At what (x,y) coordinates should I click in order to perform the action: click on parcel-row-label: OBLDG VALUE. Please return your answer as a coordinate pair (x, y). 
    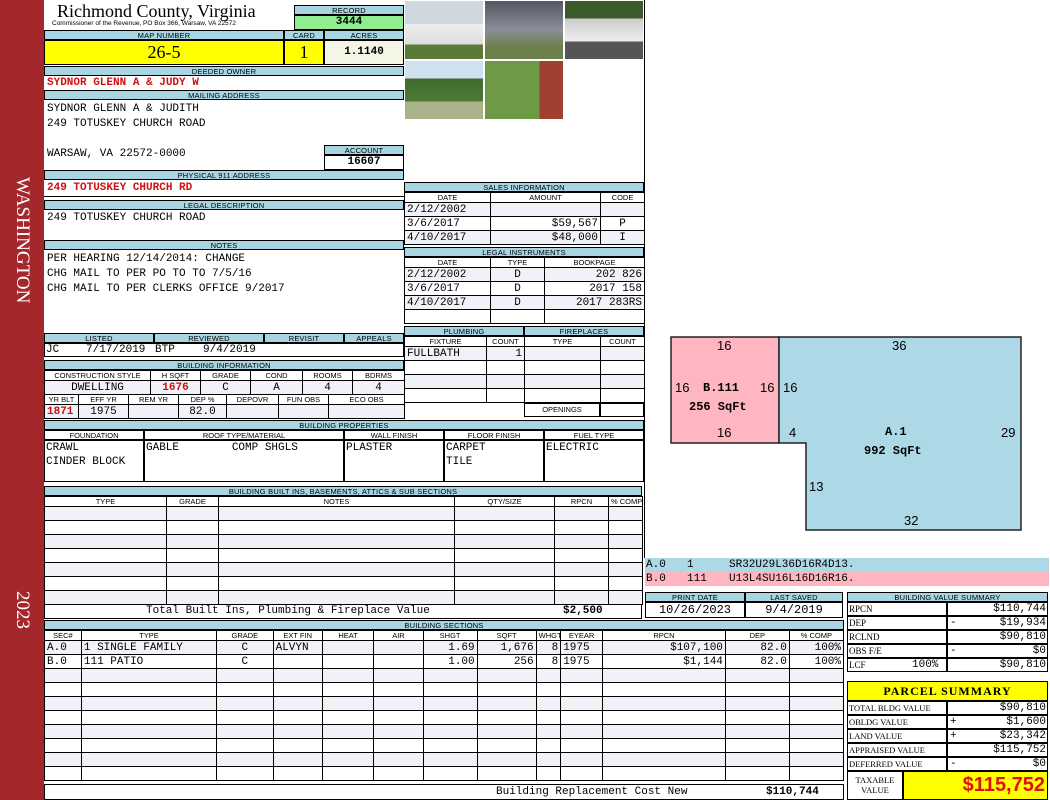
    Looking at the image, I should click on (878, 722).